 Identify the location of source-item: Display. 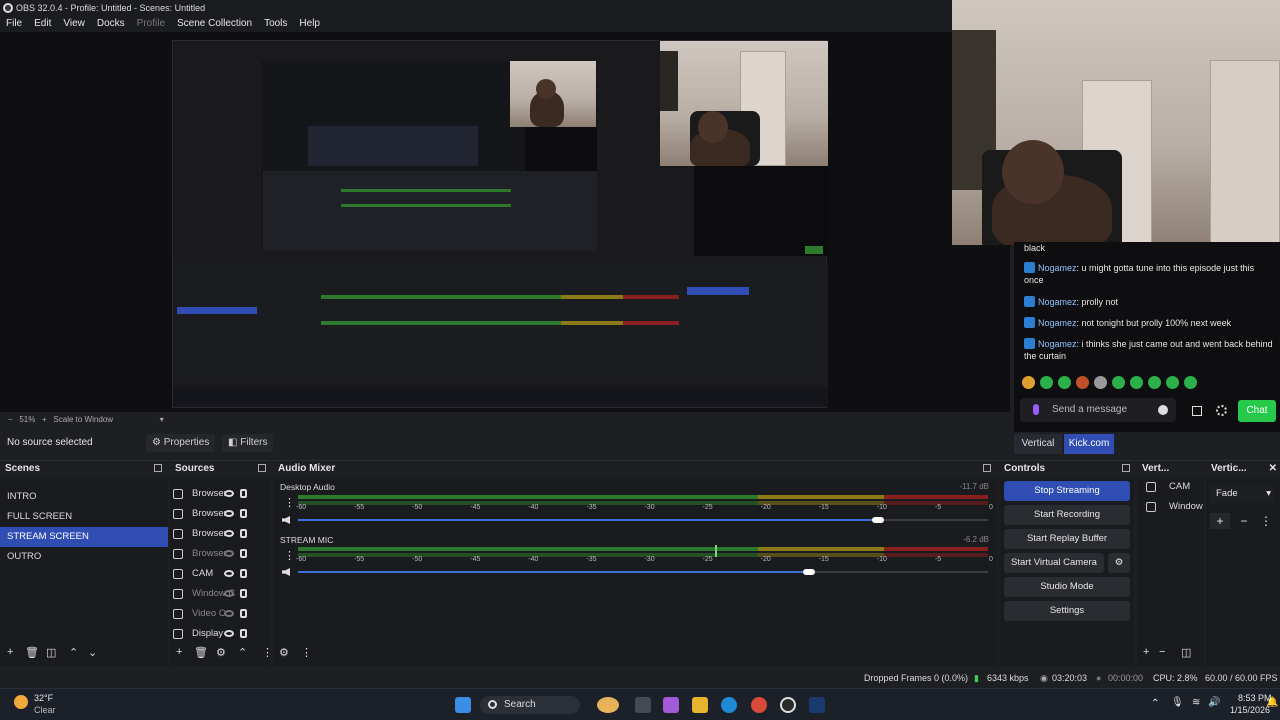
(220, 634).